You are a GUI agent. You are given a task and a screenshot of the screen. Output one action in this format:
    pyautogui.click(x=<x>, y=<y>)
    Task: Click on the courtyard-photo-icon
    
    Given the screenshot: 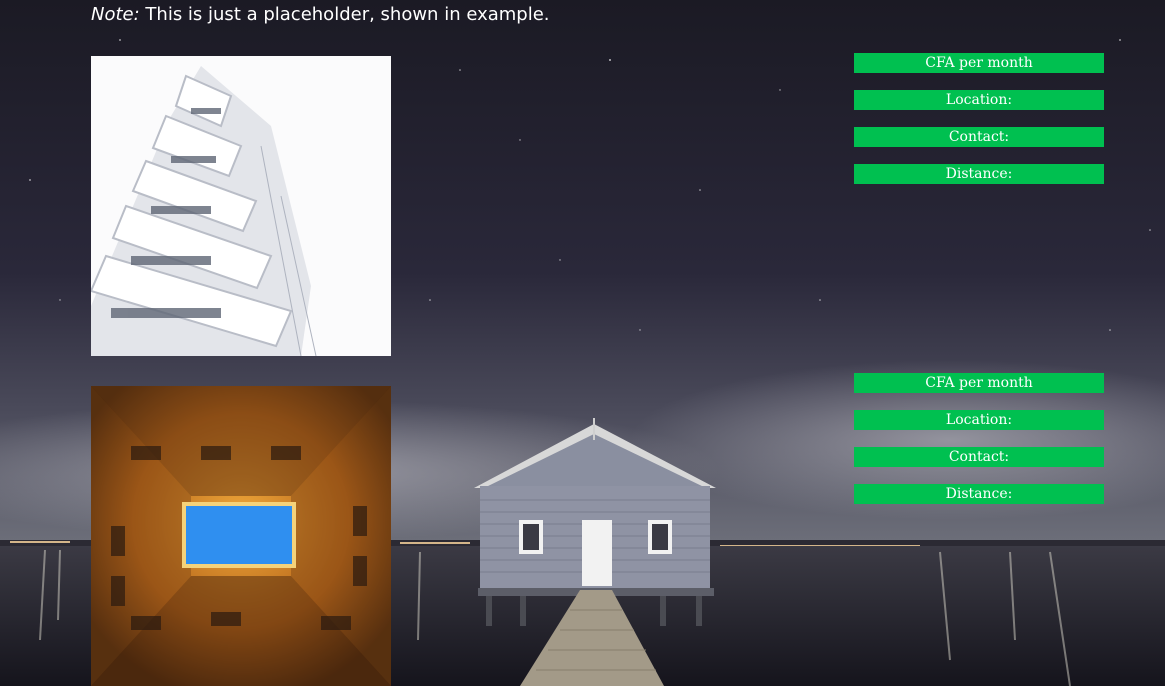 What is the action you would take?
    pyautogui.click(x=241, y=536)
    